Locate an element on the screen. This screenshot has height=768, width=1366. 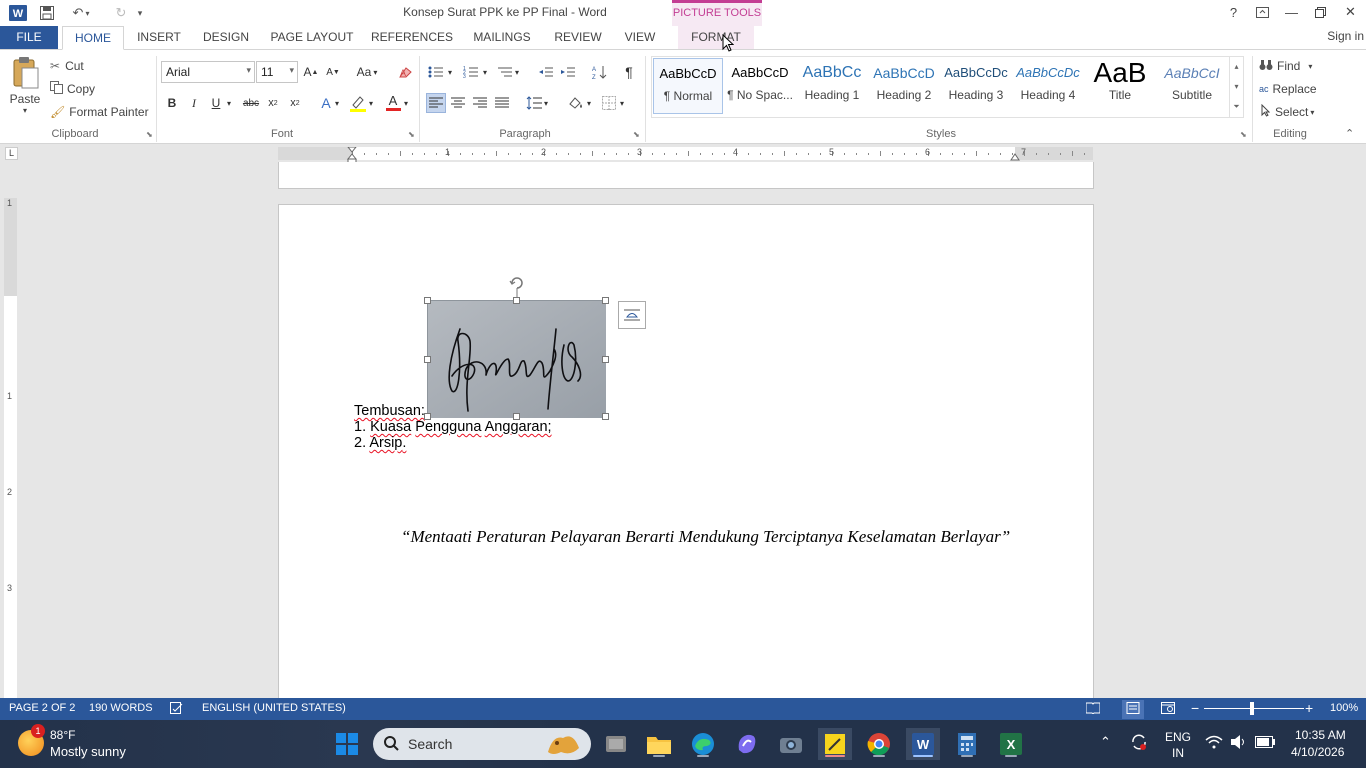
subscript-icon: x2 is located at coordinates (273, 103).